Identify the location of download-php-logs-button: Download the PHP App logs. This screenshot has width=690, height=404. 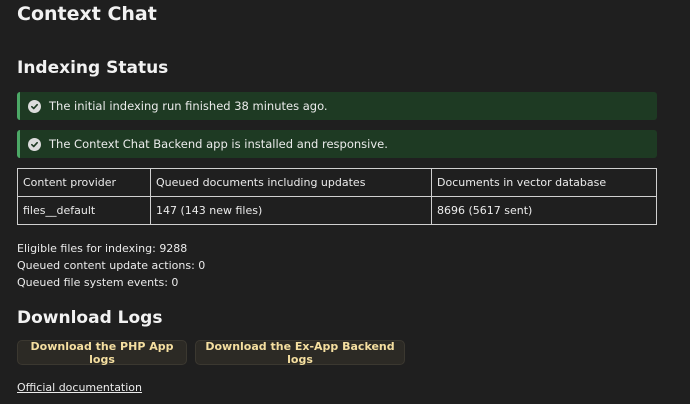
(102, 353).